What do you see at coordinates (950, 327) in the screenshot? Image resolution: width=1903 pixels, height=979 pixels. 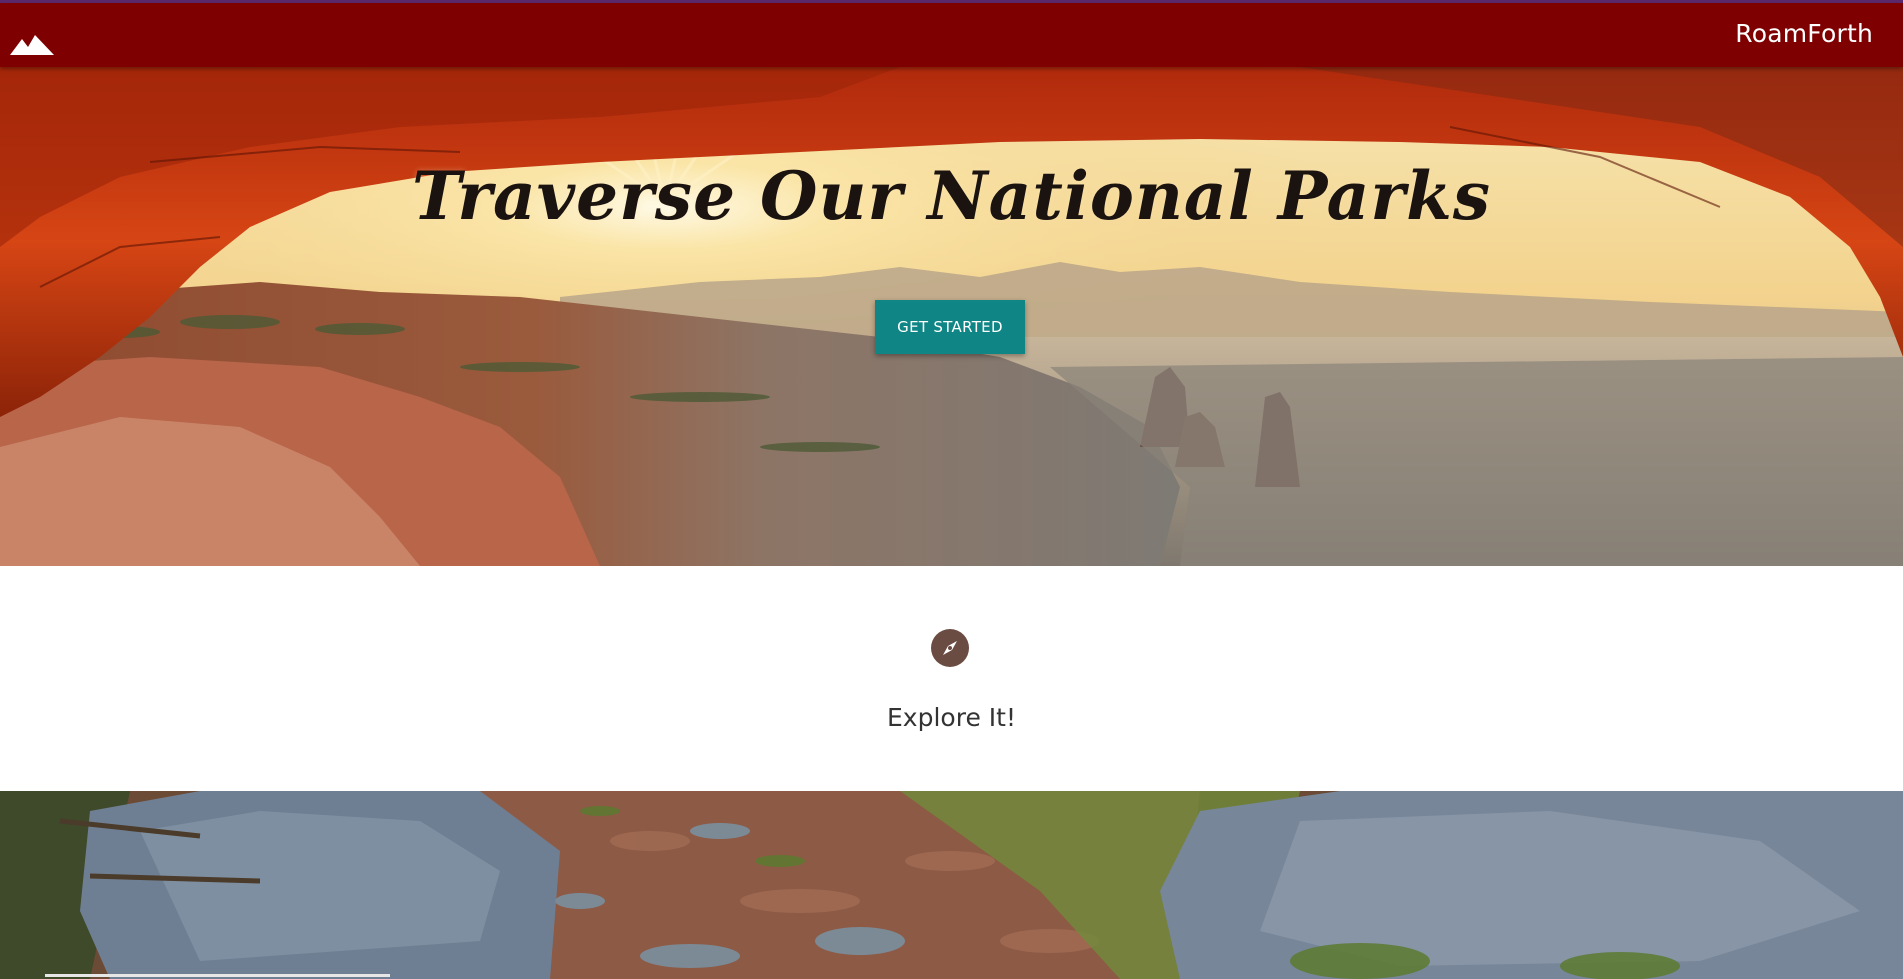 I see `get-started-button: GET STARTED` at bounding box center [950, 327].